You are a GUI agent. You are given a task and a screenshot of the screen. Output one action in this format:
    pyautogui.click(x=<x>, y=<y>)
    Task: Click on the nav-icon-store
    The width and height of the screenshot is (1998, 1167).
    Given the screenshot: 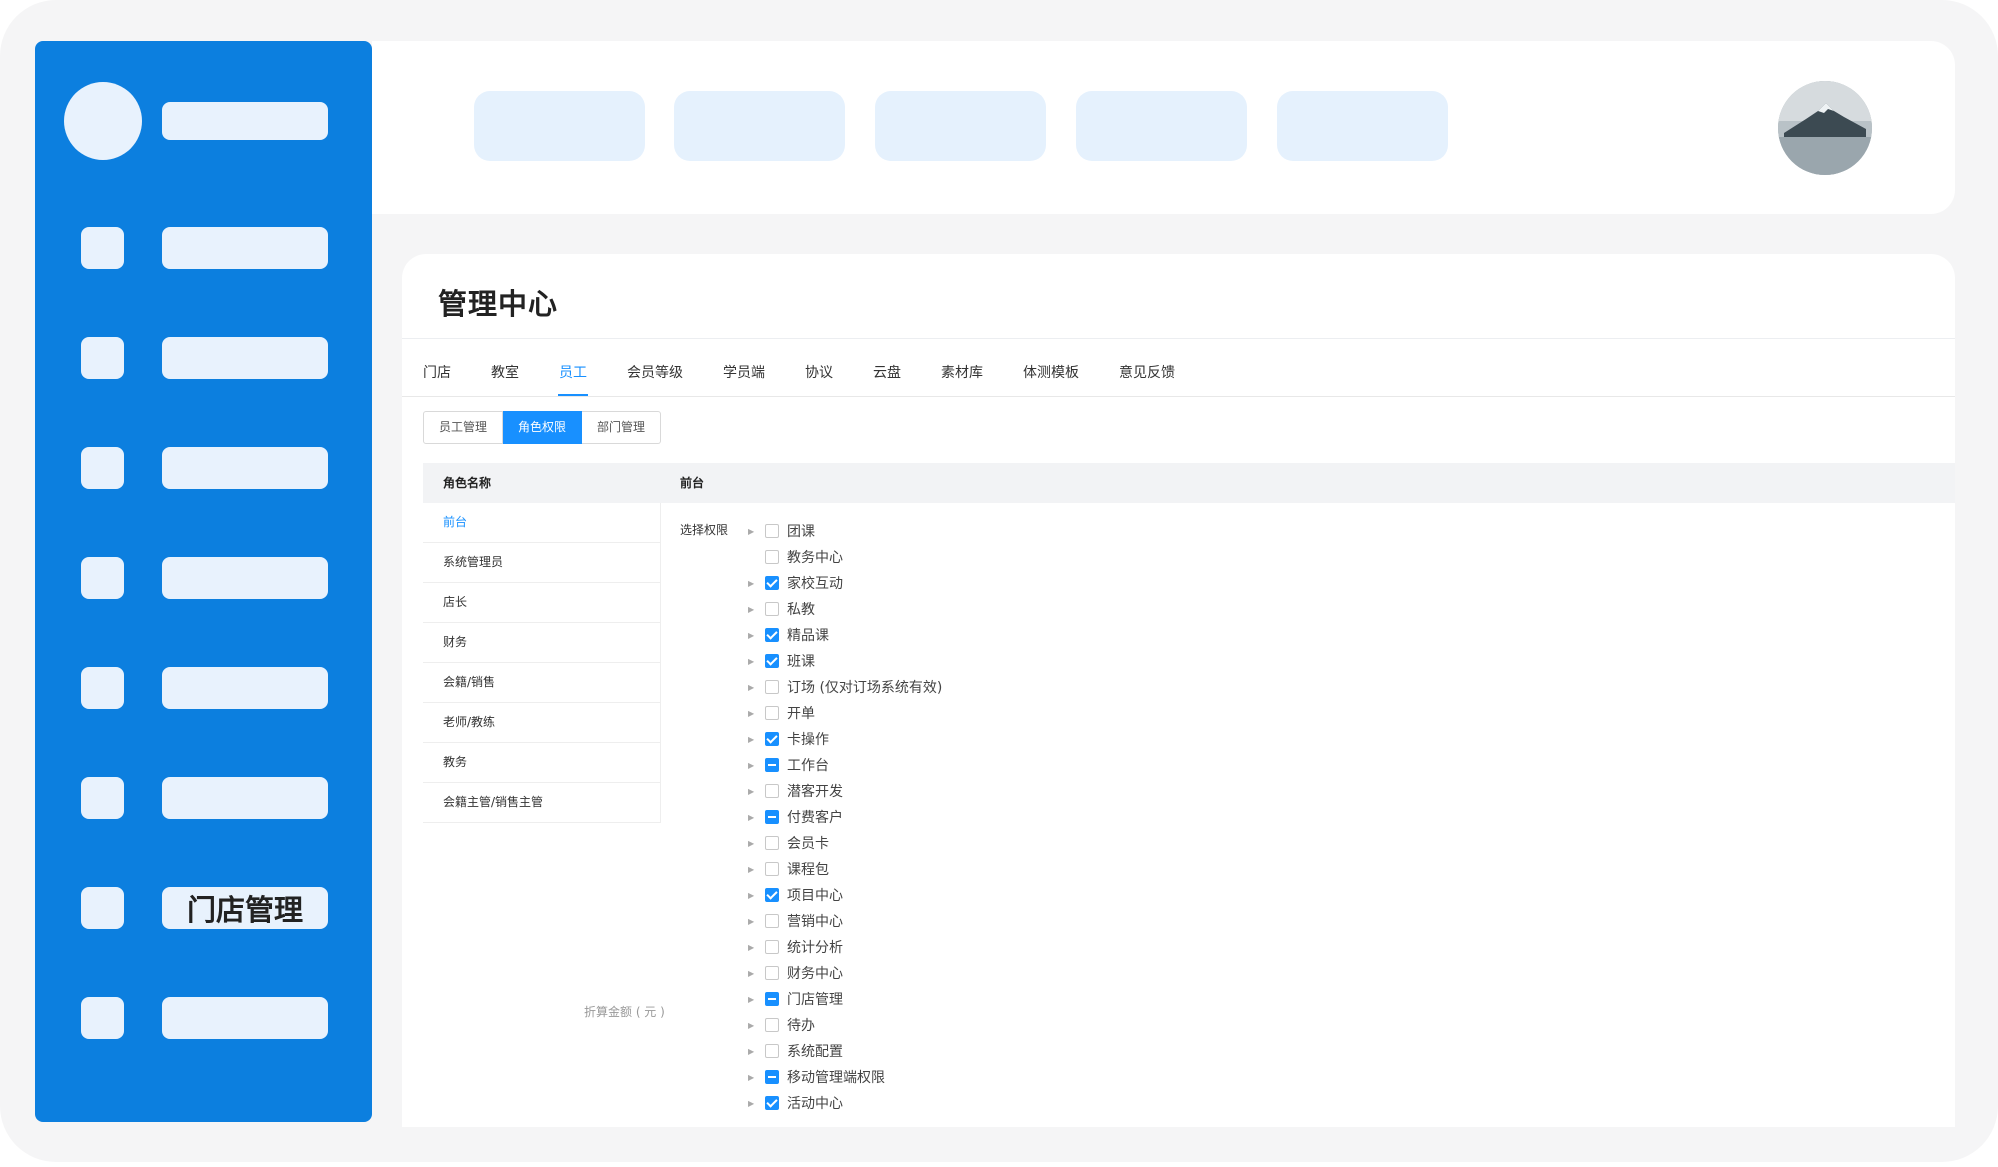 What is the action you would take?
    pyautogui.click(x=102, y=908)
    